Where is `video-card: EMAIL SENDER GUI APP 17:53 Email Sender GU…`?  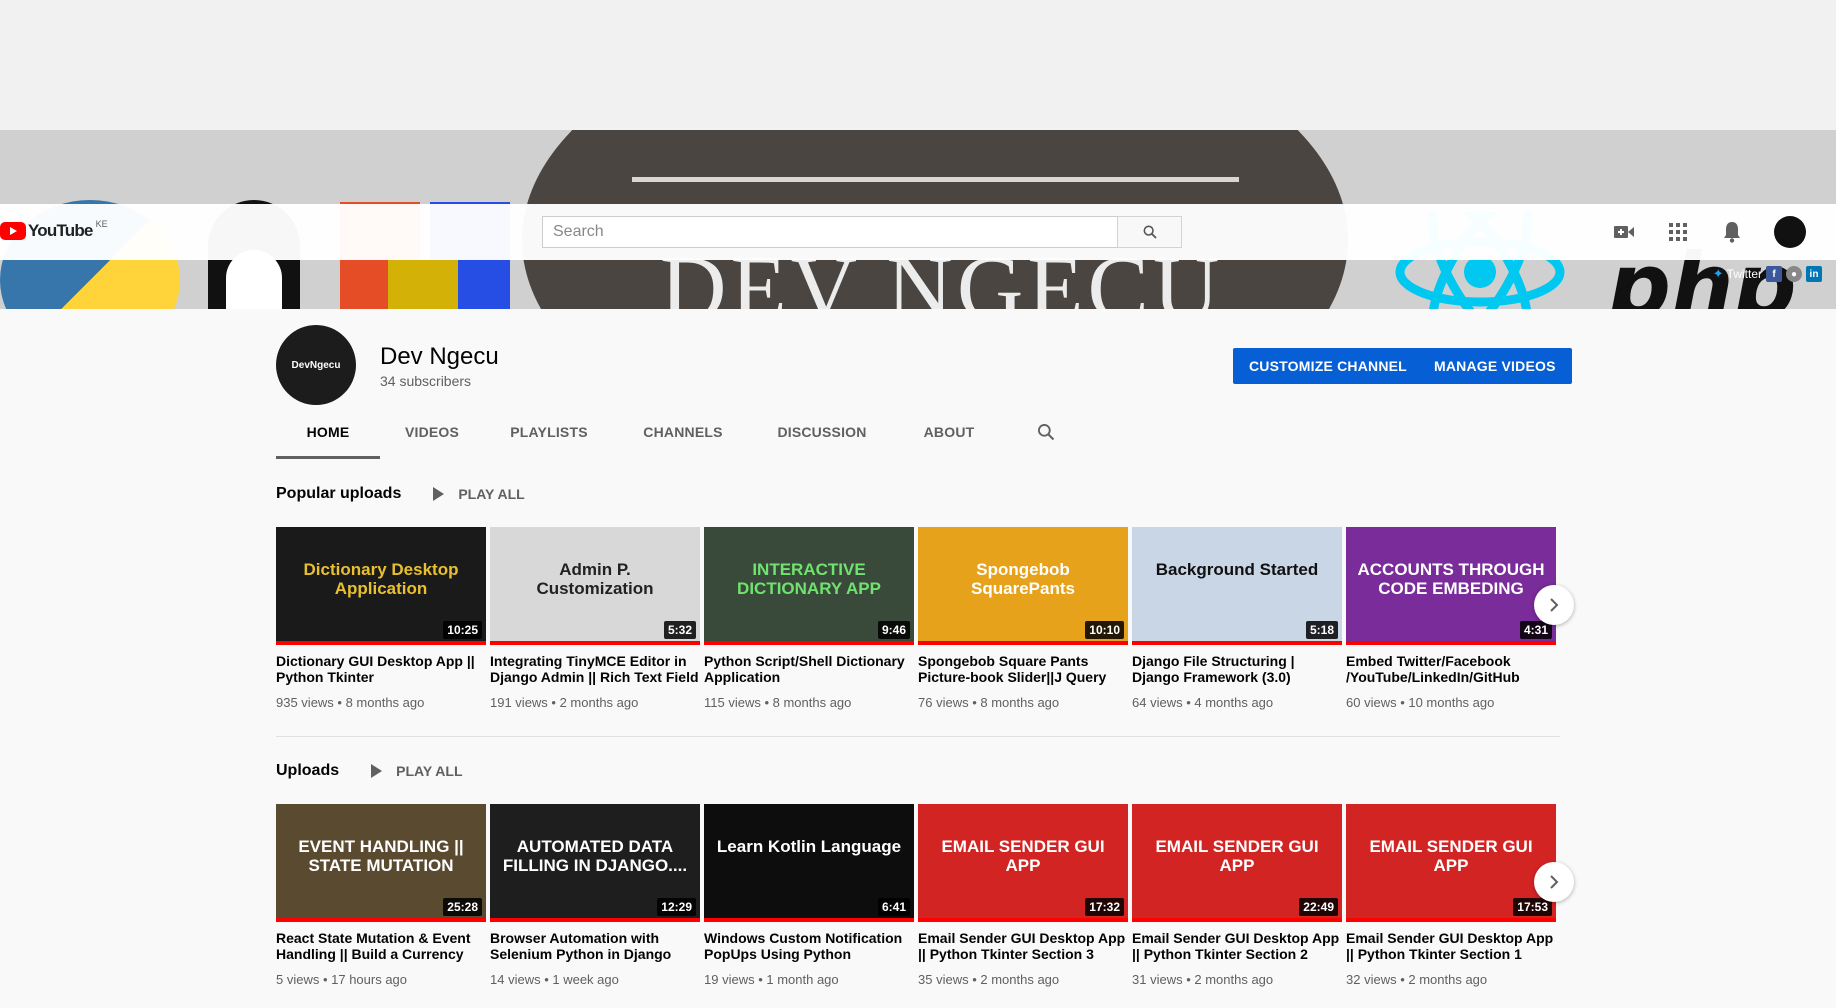 video-card: EMAIL SENDER GUI APP 17:53 Email Sender GU… is located at coordinates (1451, 895).